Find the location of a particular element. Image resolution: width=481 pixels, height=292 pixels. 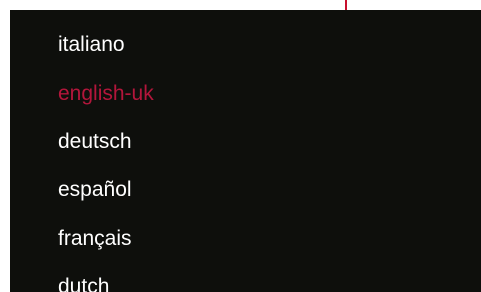

language-option-english-uk: english-uk is located at coordinates (106, 94).